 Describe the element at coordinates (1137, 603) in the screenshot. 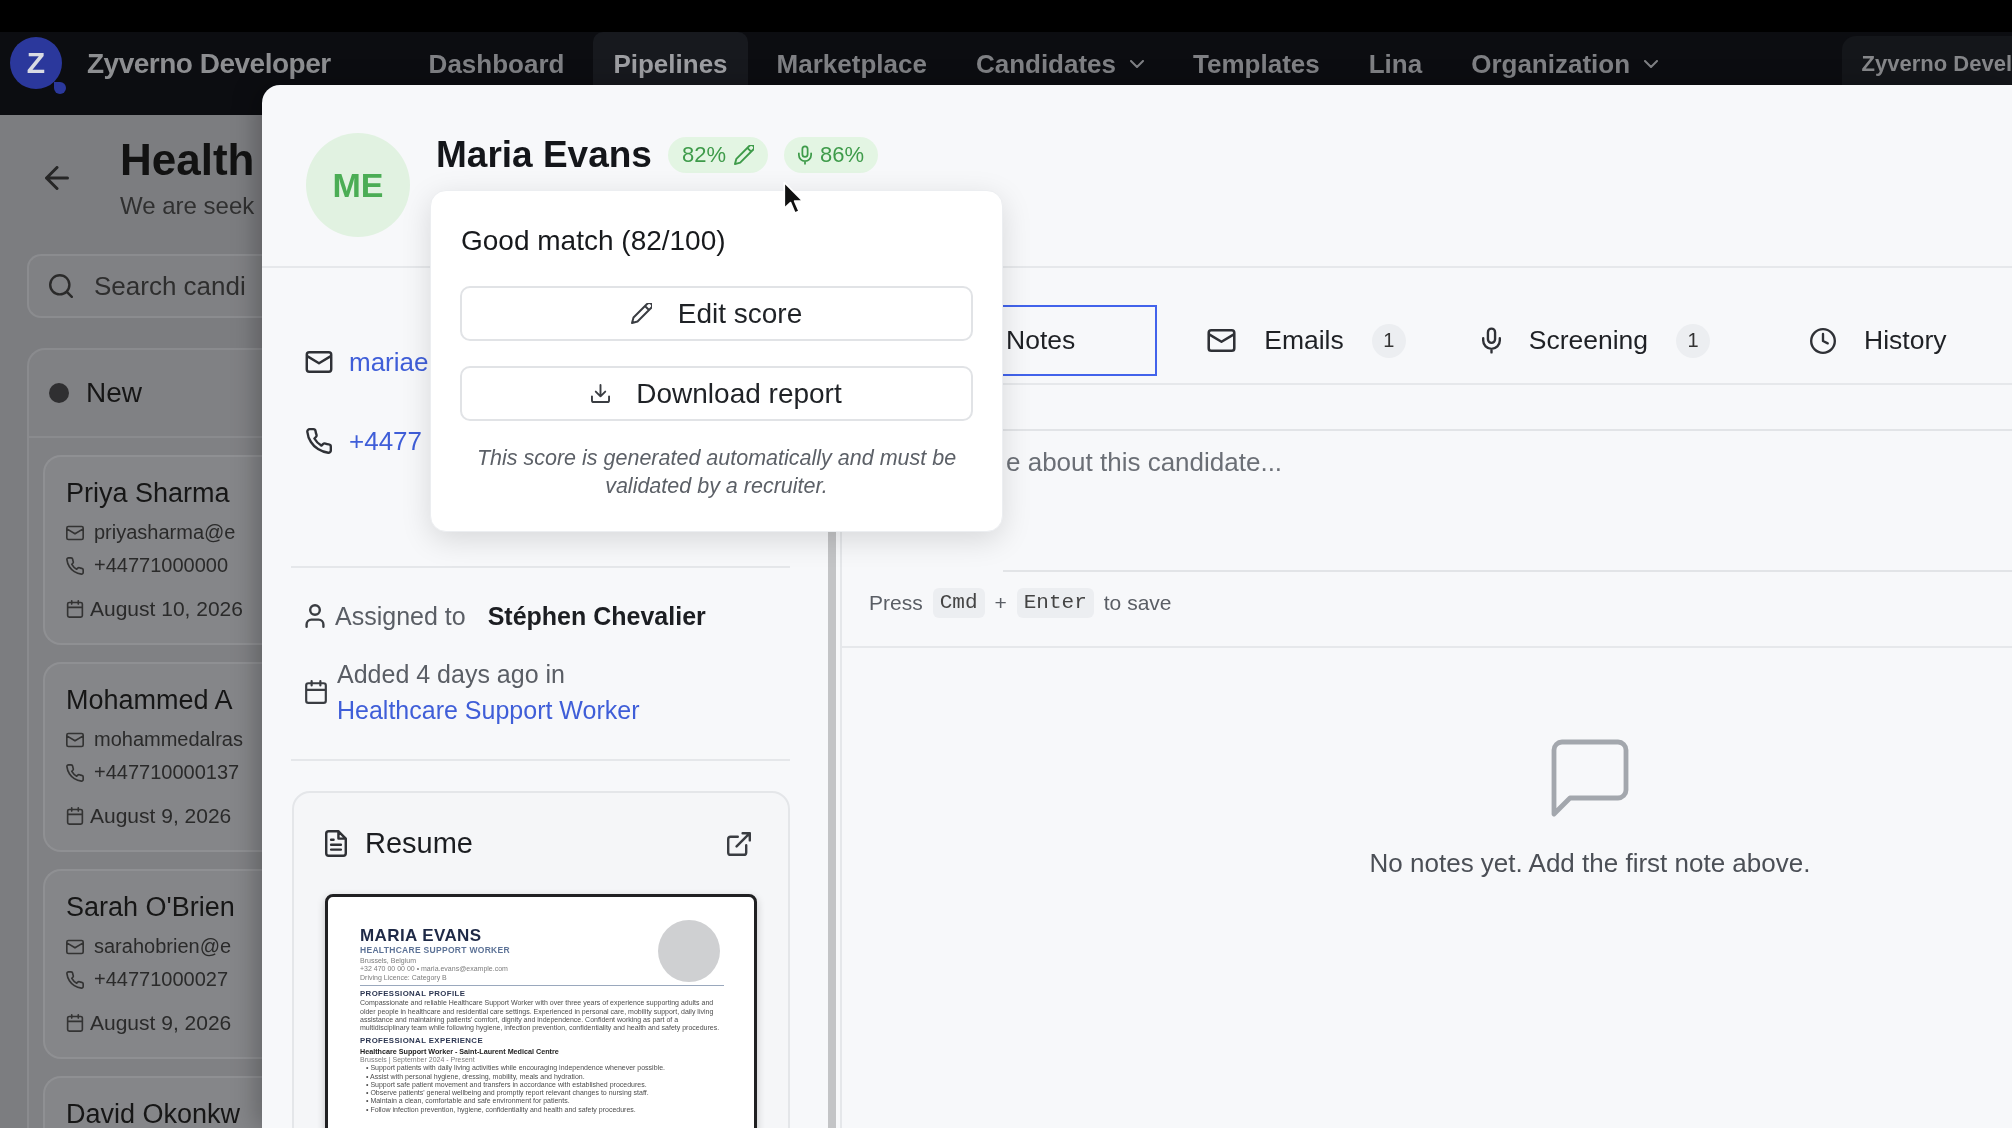

I see `hint-text: to save` at that location.